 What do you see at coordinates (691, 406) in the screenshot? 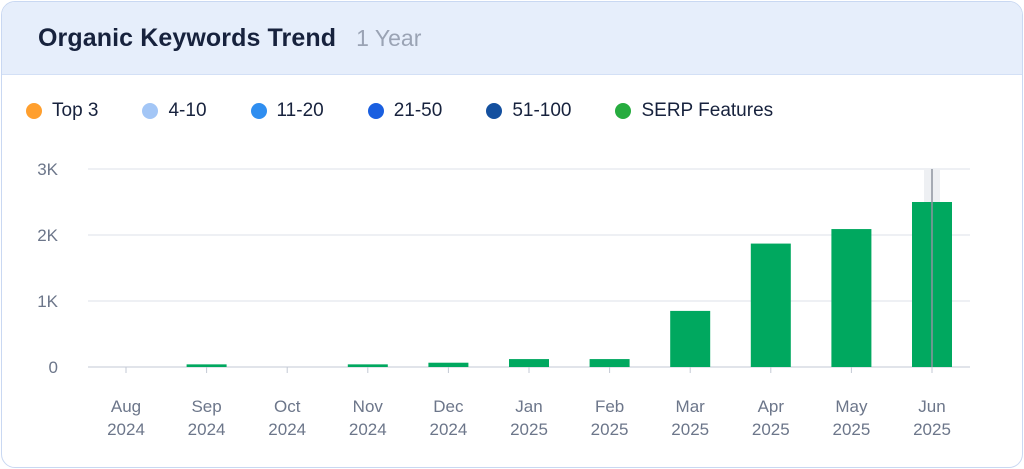
I see `x-tick-label-month: Mar` at bounding box center [691, 406].